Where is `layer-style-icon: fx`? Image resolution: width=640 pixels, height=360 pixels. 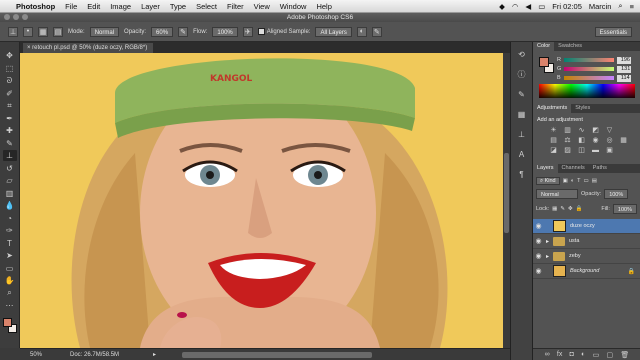
layer-style-icon: fx is located at coordinates (559, 354).